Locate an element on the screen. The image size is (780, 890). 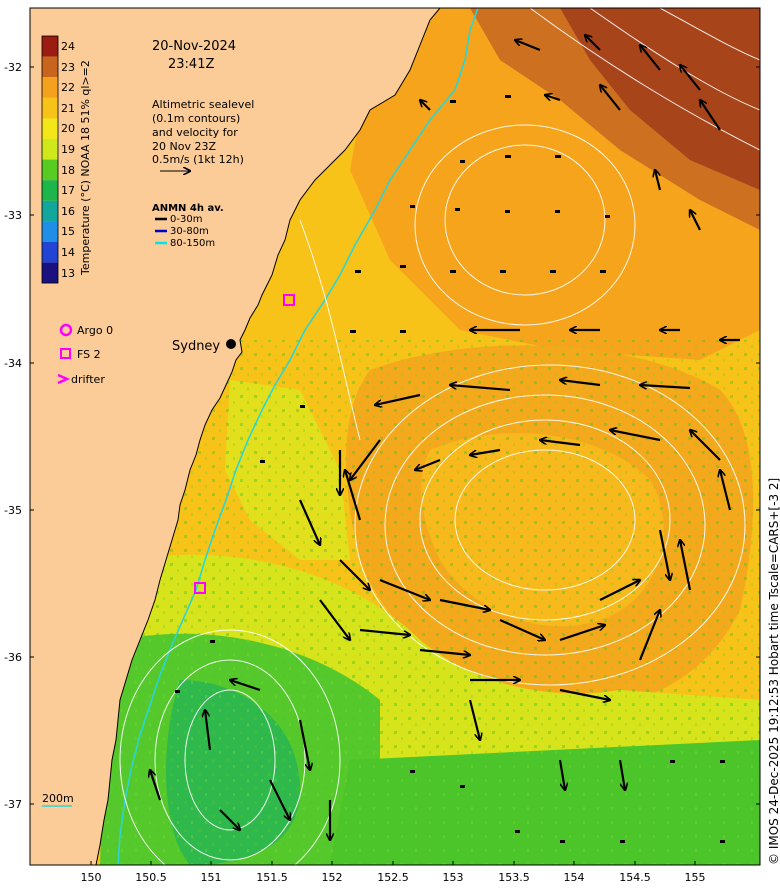
x-tick-label: 153.5 is located at coordinates (514, 877).